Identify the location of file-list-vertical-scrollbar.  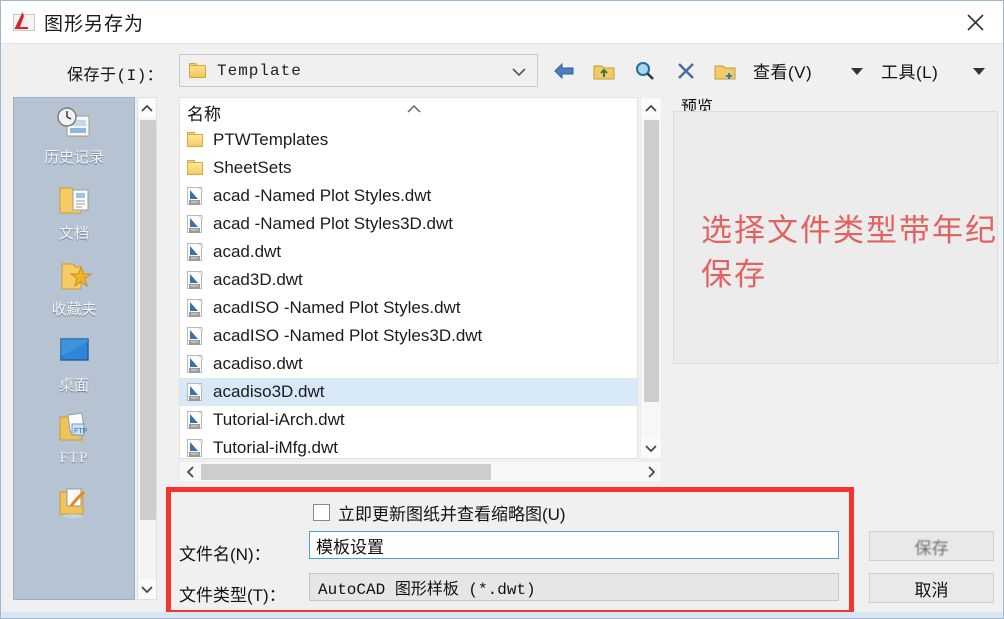
(651, 278).